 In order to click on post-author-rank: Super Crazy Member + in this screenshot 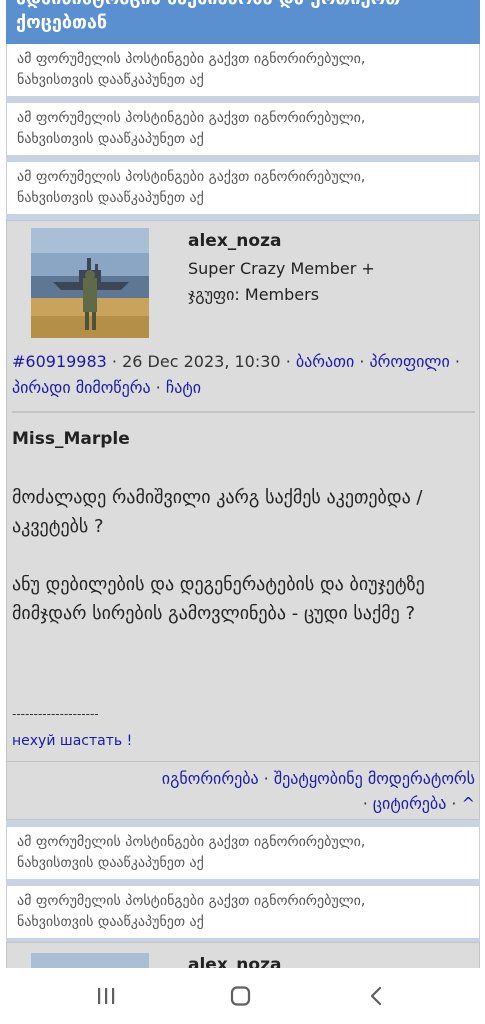, I will do `click(281, 268)`.